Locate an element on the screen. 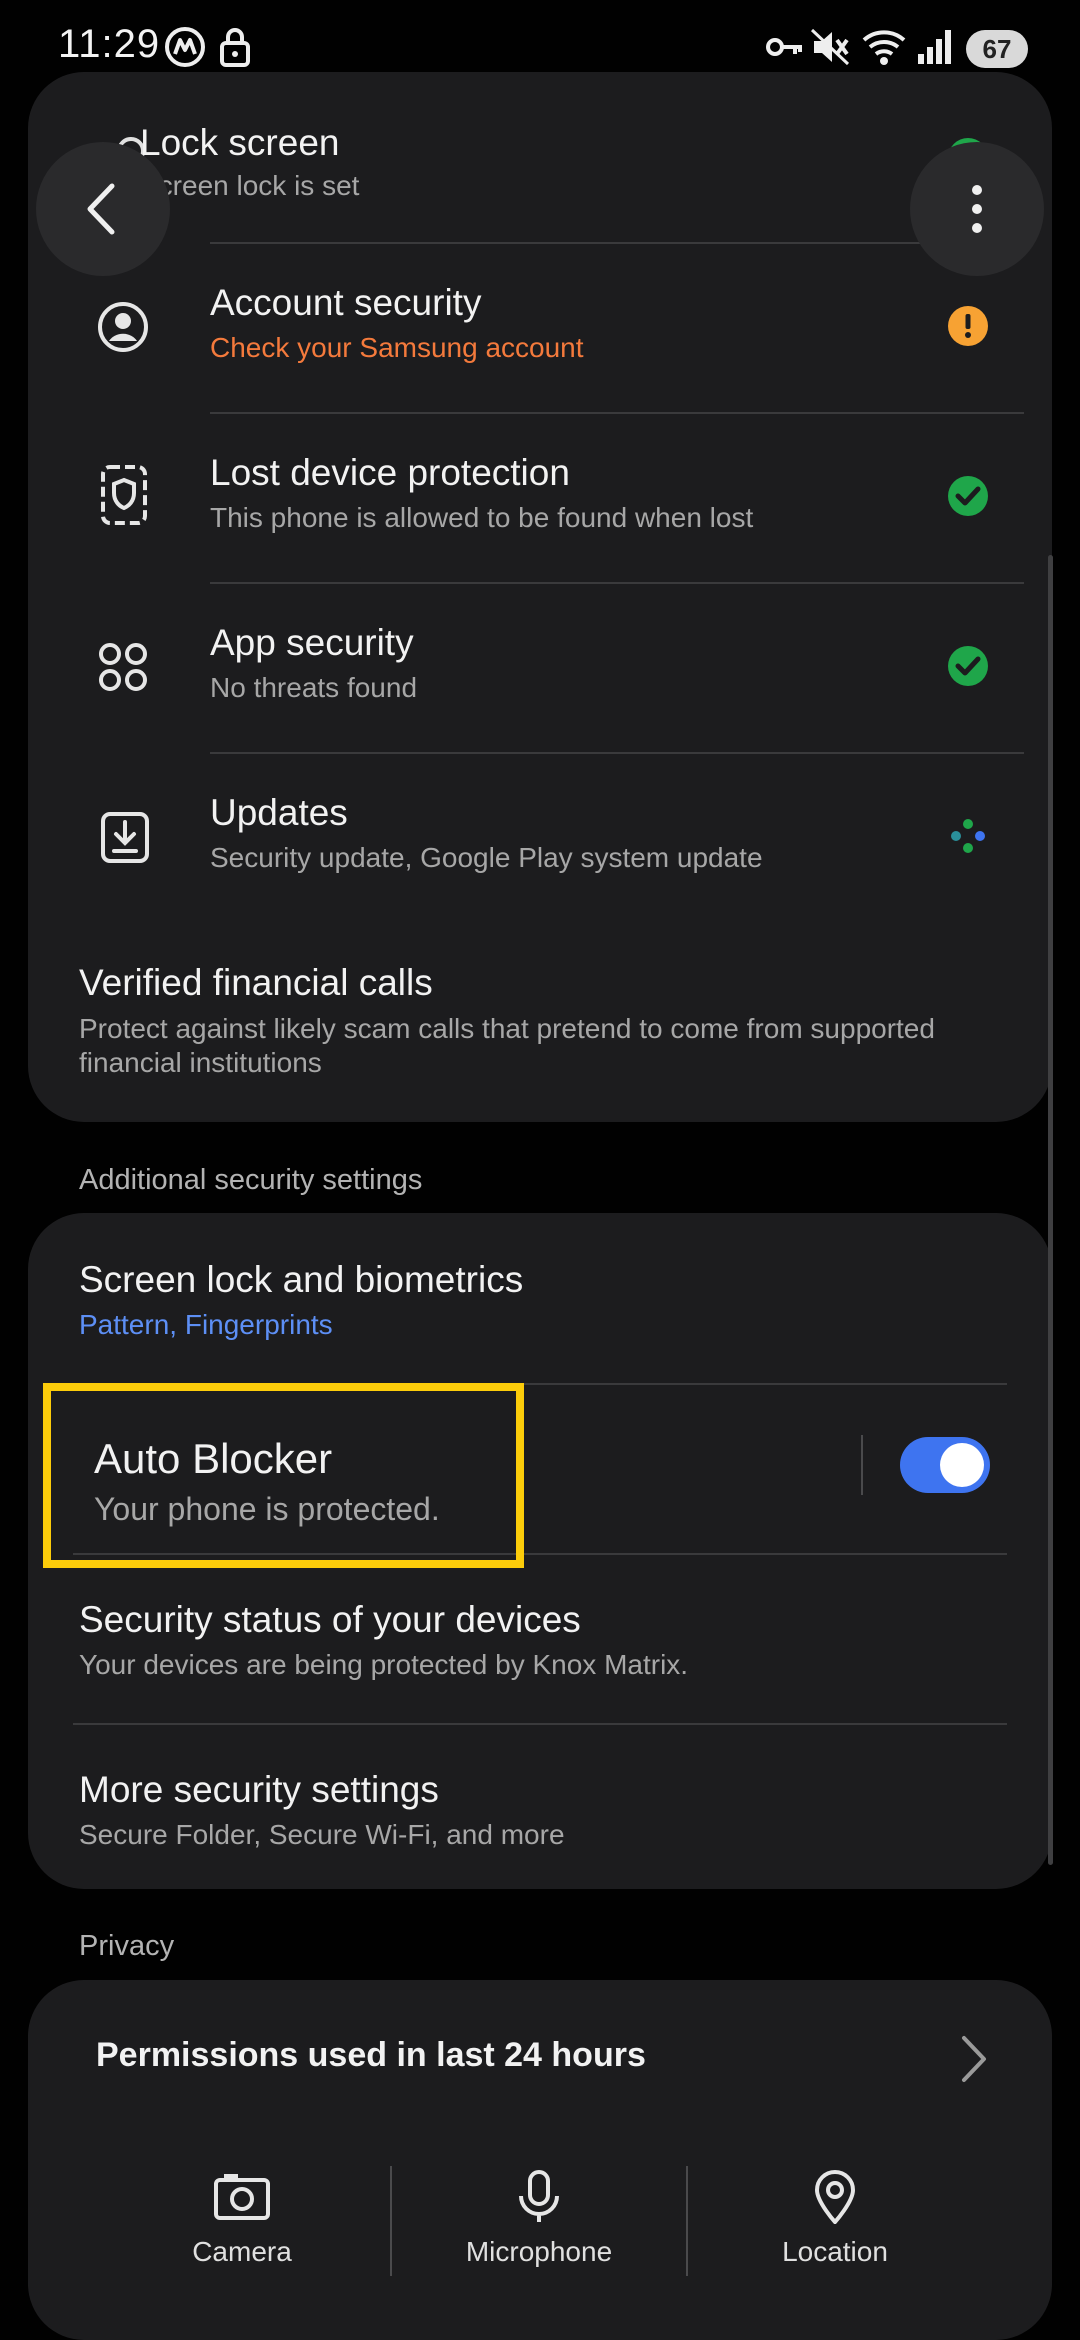 This screenshot has height=2340, width=1080. permission-location: Location is located at coordinates (835, 2219).